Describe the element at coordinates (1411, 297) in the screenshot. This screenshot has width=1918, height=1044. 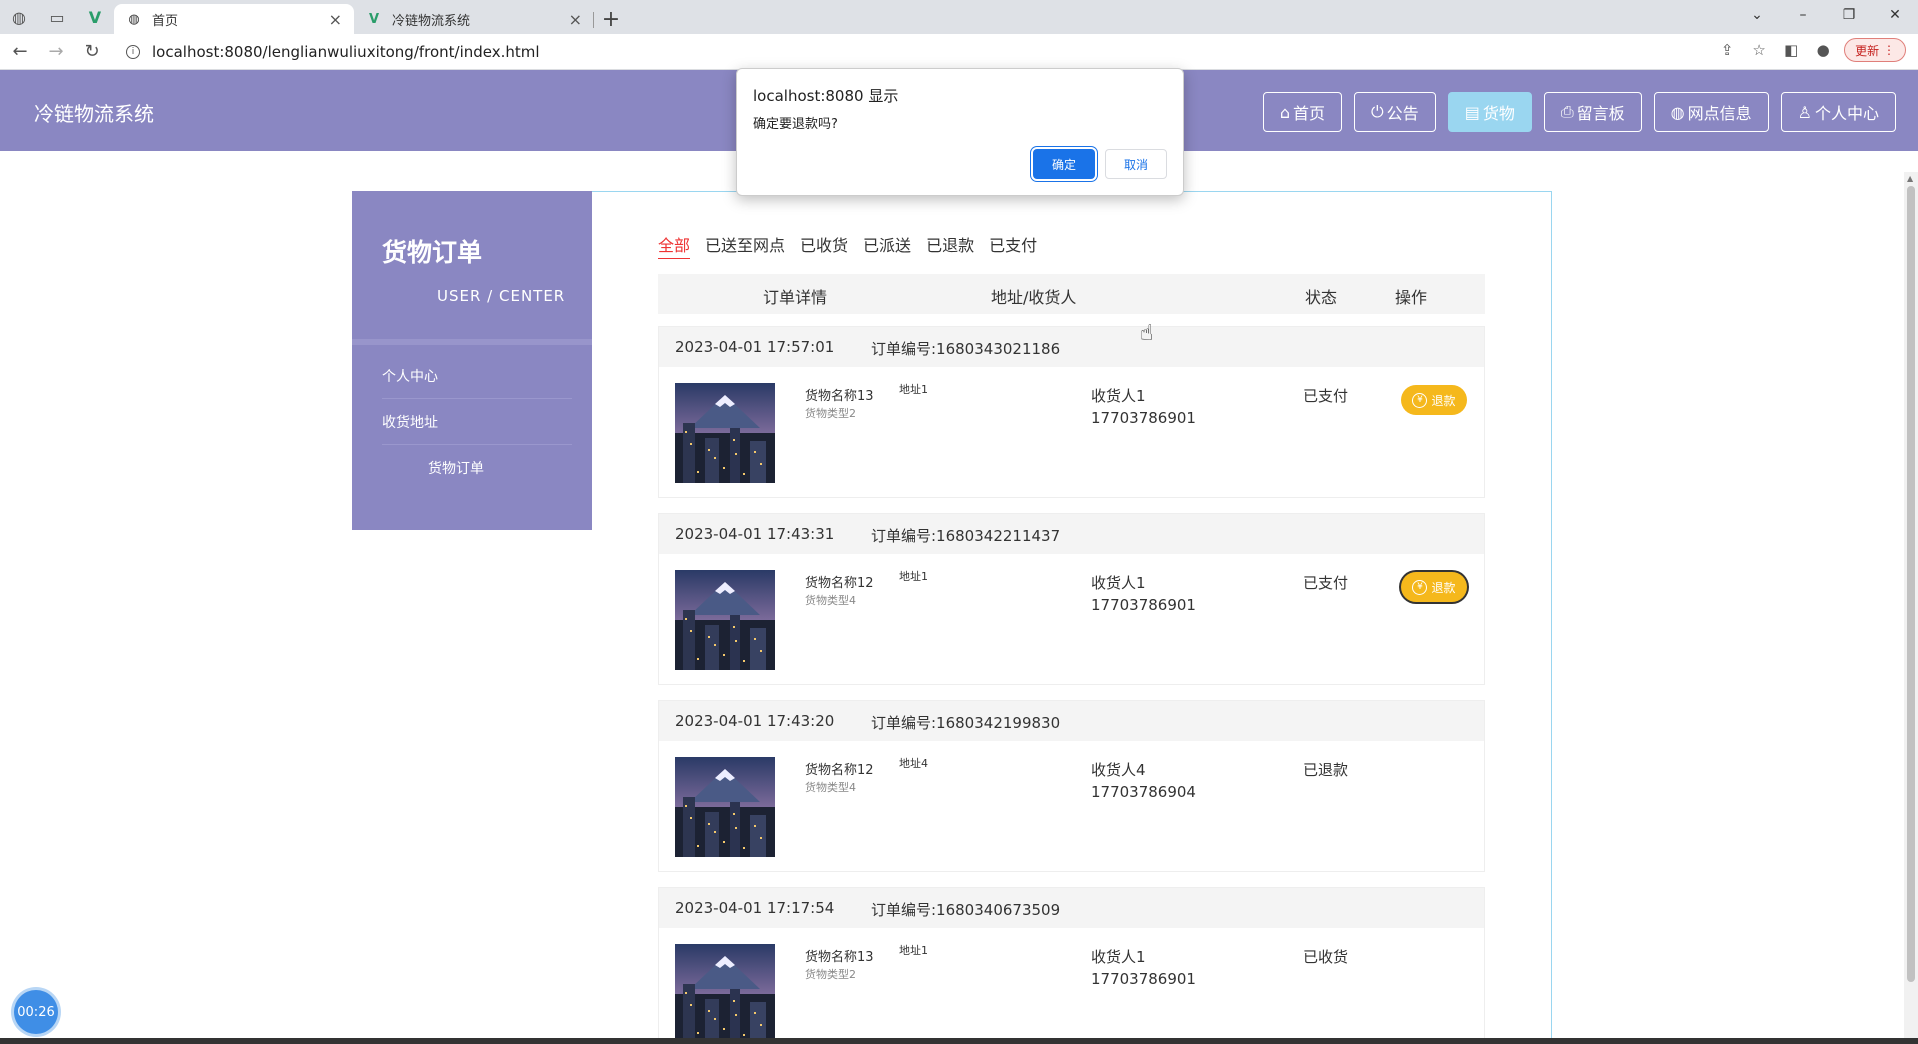
I see `column-header-action: 操作` at that location.